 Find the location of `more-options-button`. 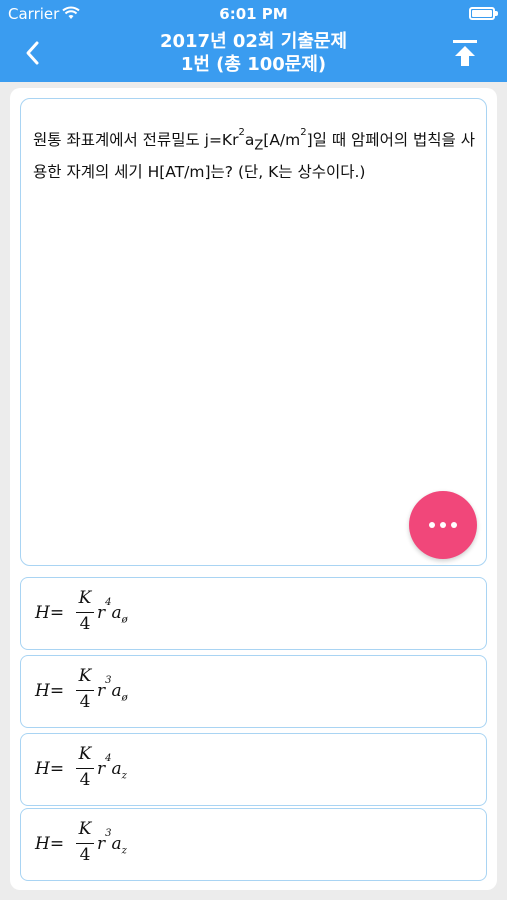

more-options-button is located at coordinates (443, 525).